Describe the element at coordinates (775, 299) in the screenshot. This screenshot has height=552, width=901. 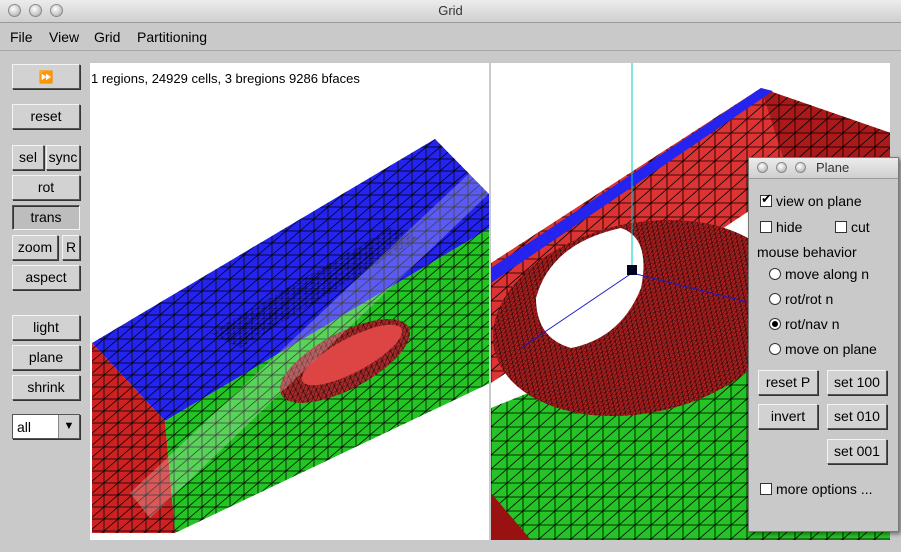
I see `mode-rot-rot-n-radio` at that location.